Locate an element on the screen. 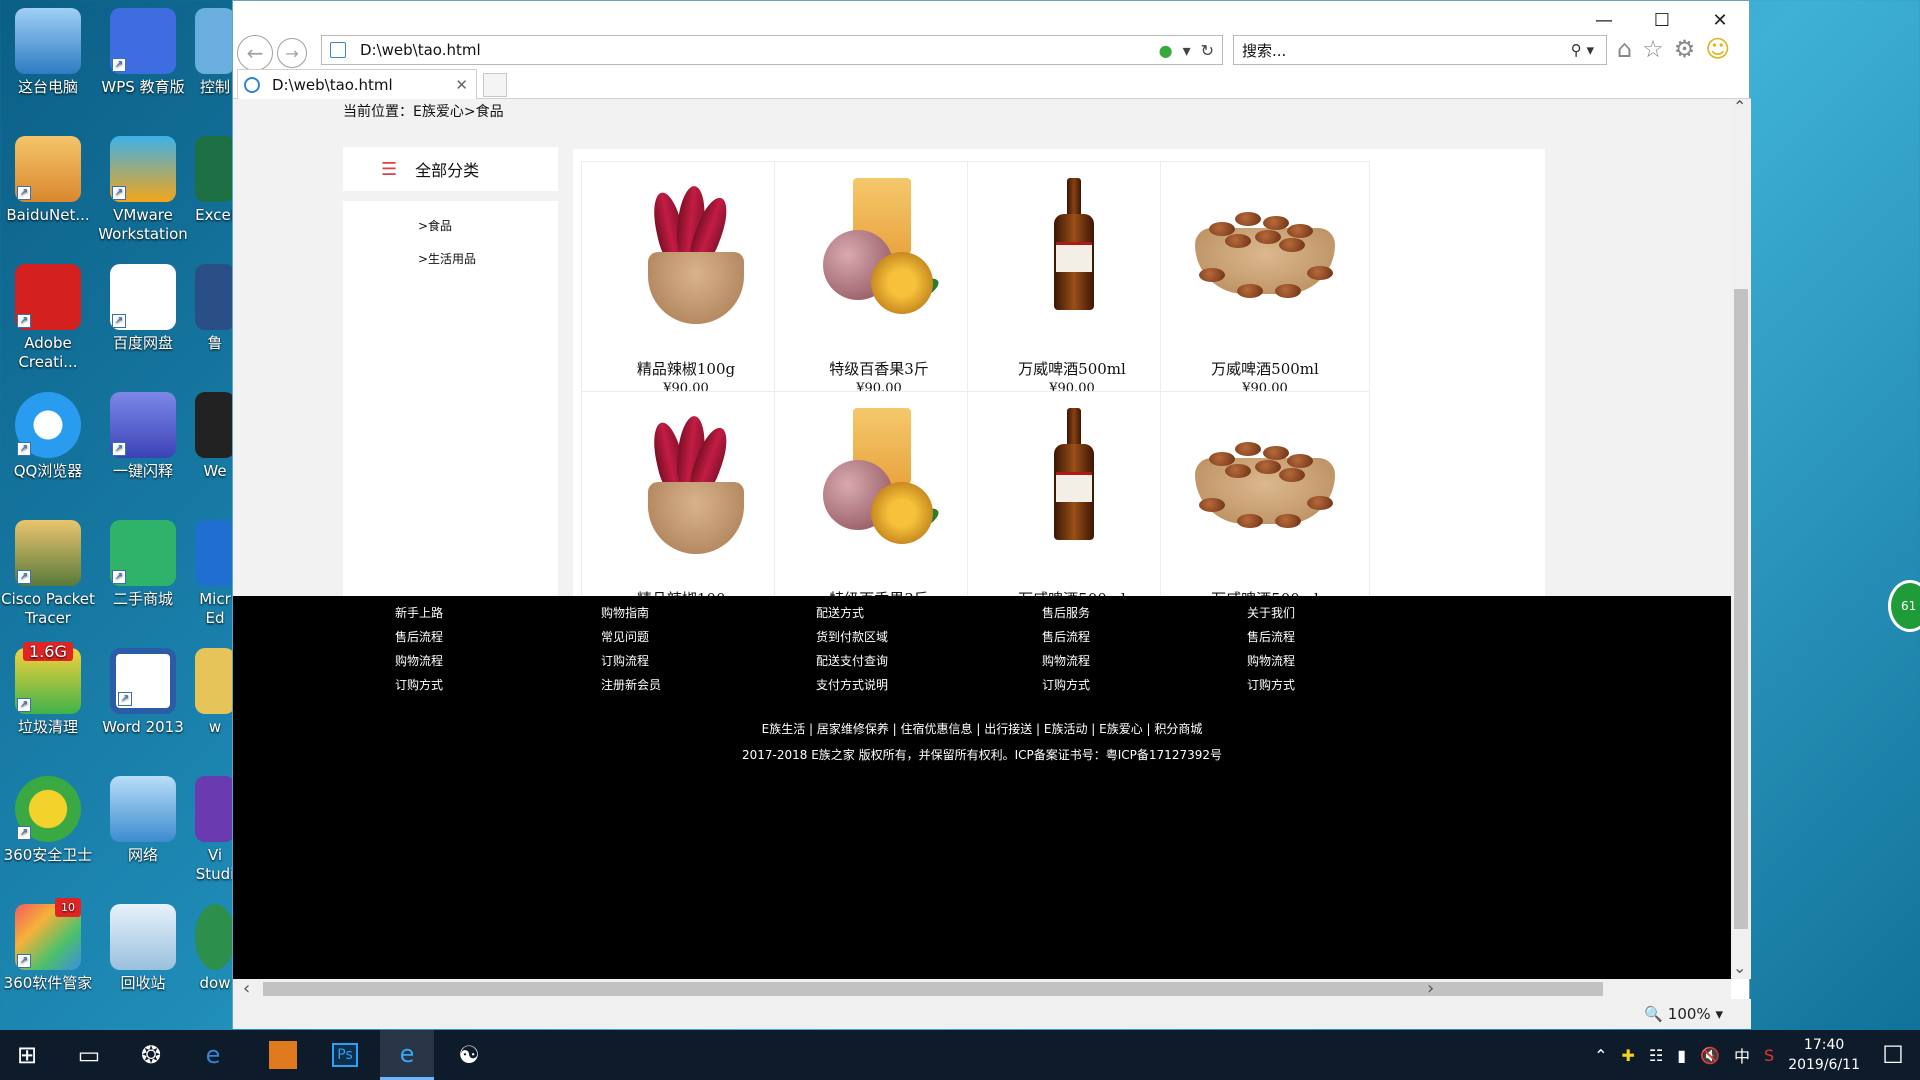 This screenshot has width=1920, height=1080. dropdown-arrow-icon: ▾ is located at coordinates (1187, 50).